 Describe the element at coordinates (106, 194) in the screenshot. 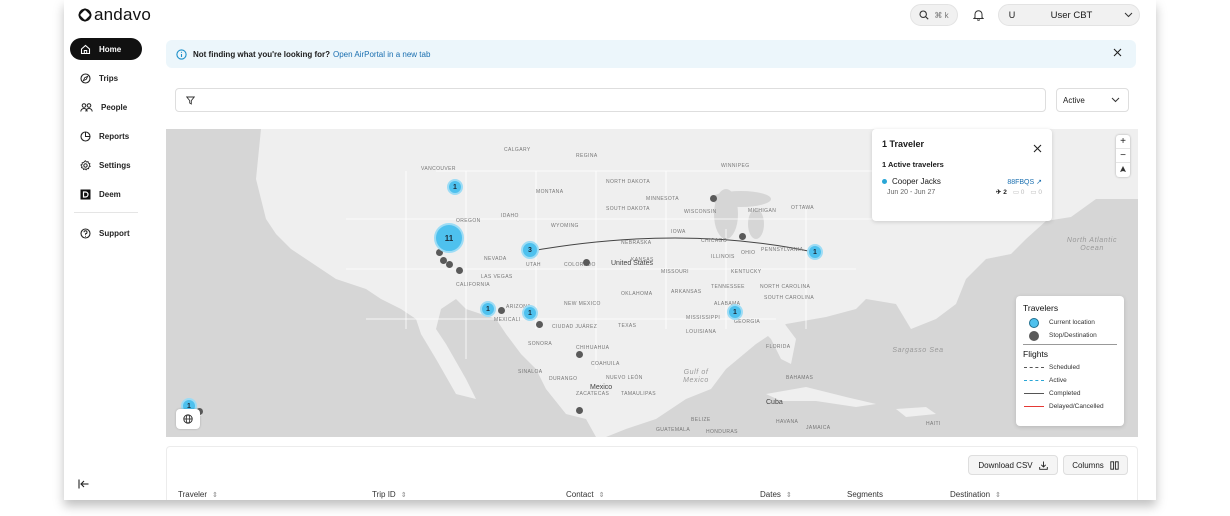

I see `sidebar-item-deem: Deem` at that location.